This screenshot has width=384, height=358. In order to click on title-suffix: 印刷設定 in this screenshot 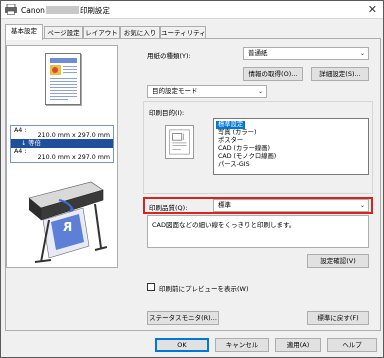, I will do `click(94, 10)`.